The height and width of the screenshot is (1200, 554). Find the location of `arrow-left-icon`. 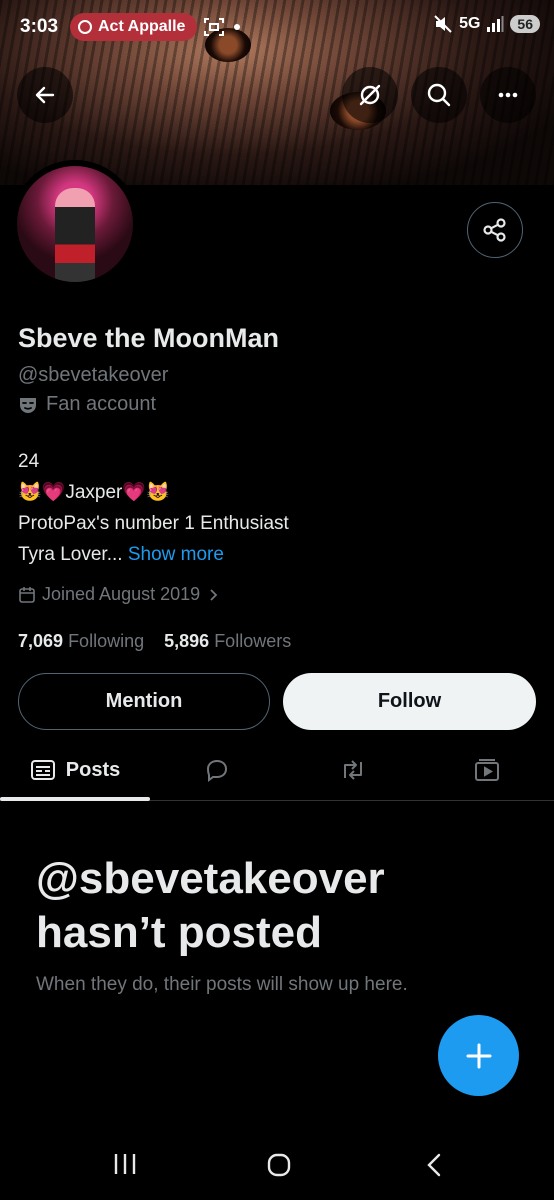

arrow-left-icon is located at coordinates (45, 95).